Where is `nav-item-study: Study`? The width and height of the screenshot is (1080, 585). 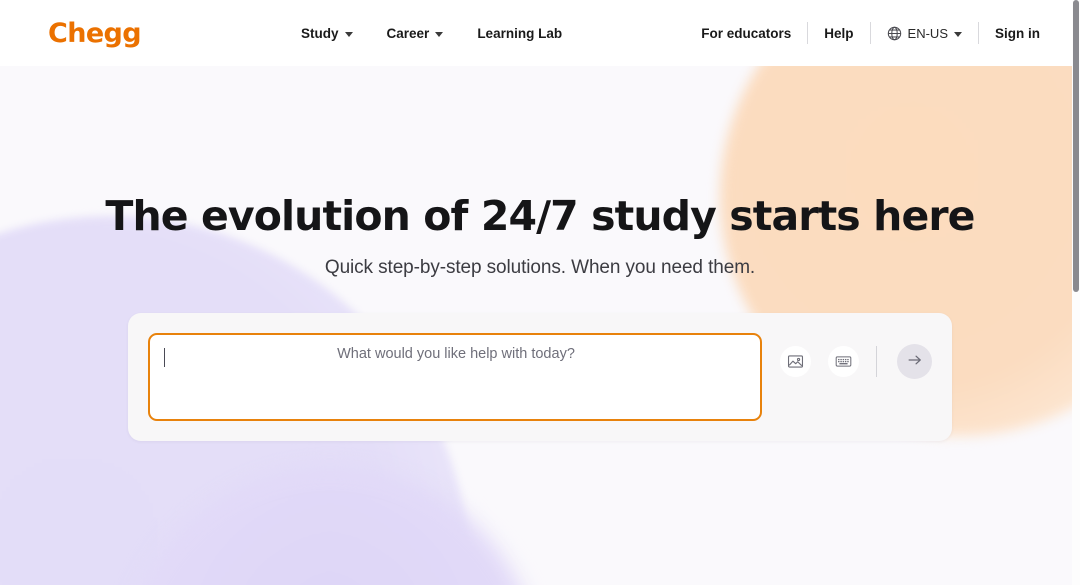
nav-item-study: Study is located at coordinates (327, 33).